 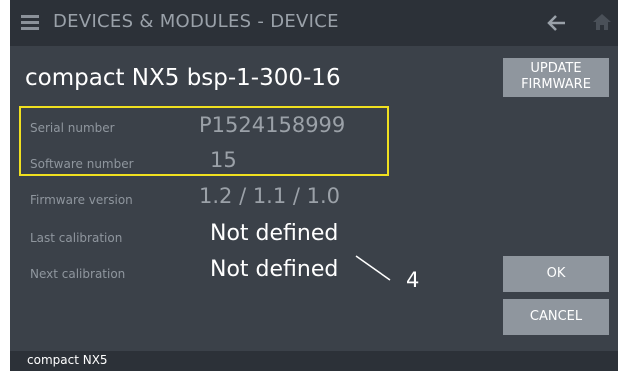 What do you see at coordinates (557, 23) in the screenshot?
I see `back-arrow-icon` at bounding box center [557, 23].